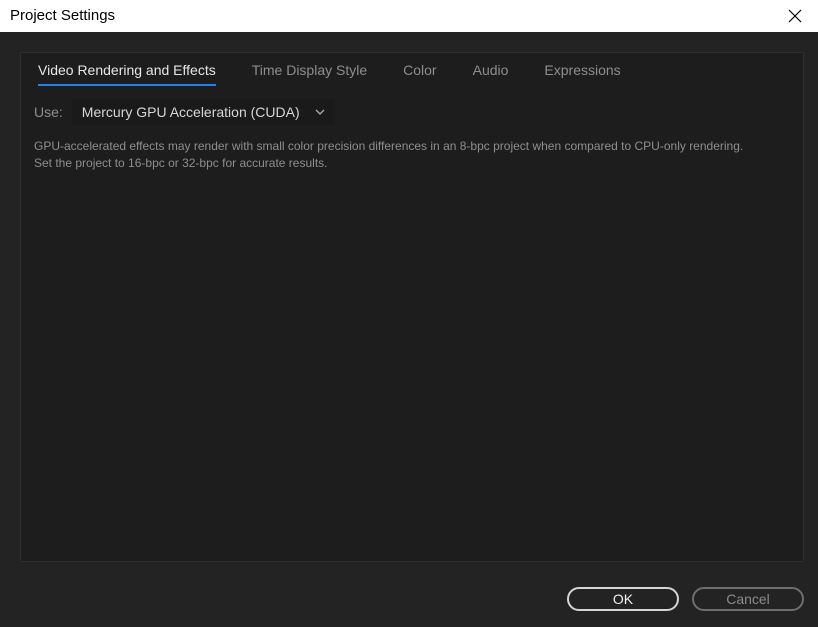  Describe the element at coordinates (190, 112) in the screenshot. I see `renderer-select-value: Mercury GPU Acceleration (CUDA)` at that location.